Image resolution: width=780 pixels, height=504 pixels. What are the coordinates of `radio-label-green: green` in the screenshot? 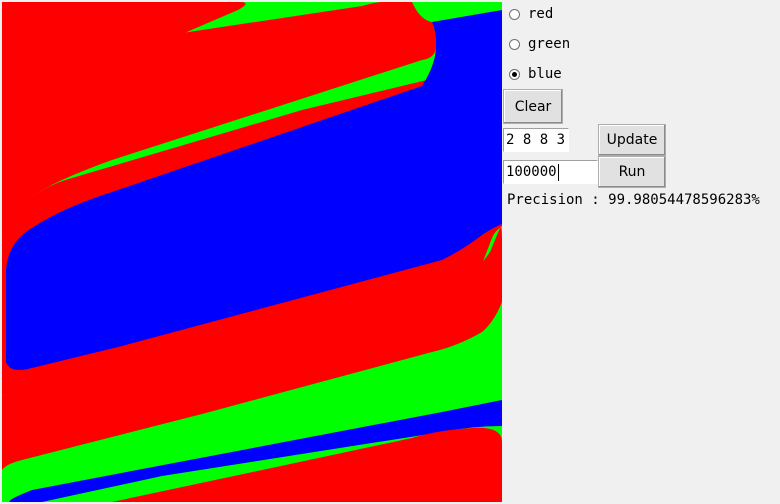 It's located at (549, 44).